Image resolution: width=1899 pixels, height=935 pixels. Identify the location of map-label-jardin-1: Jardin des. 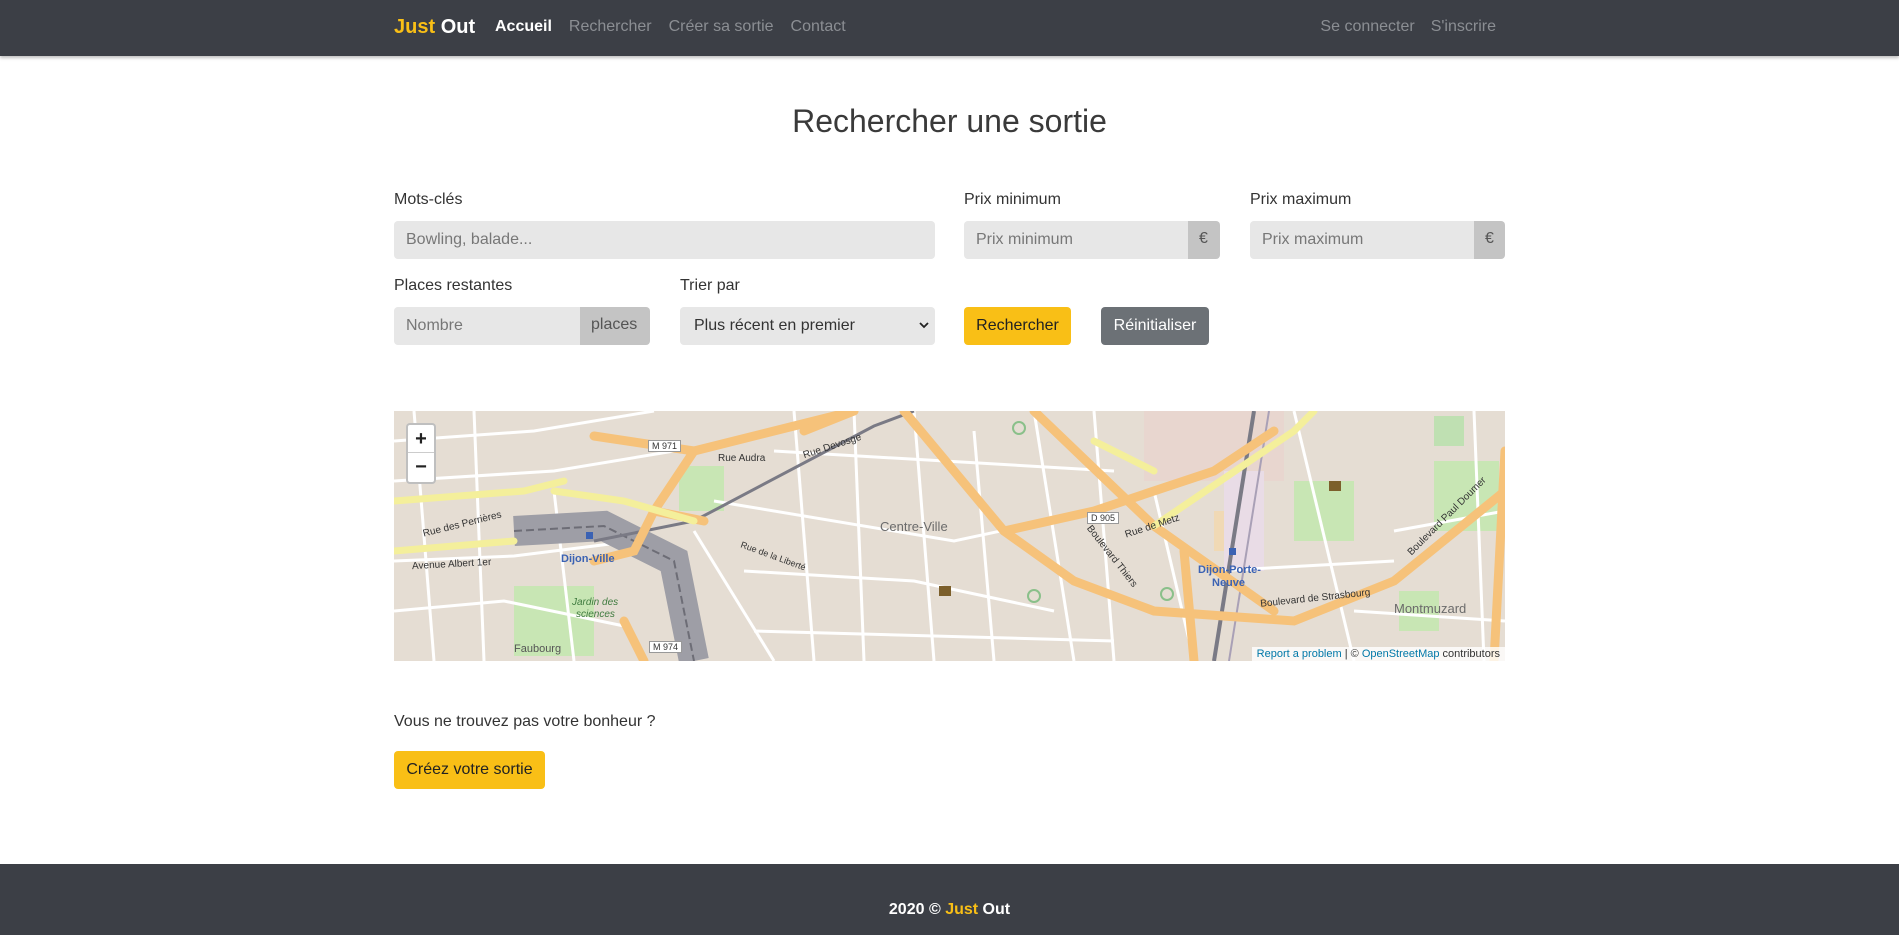
(595, 602).